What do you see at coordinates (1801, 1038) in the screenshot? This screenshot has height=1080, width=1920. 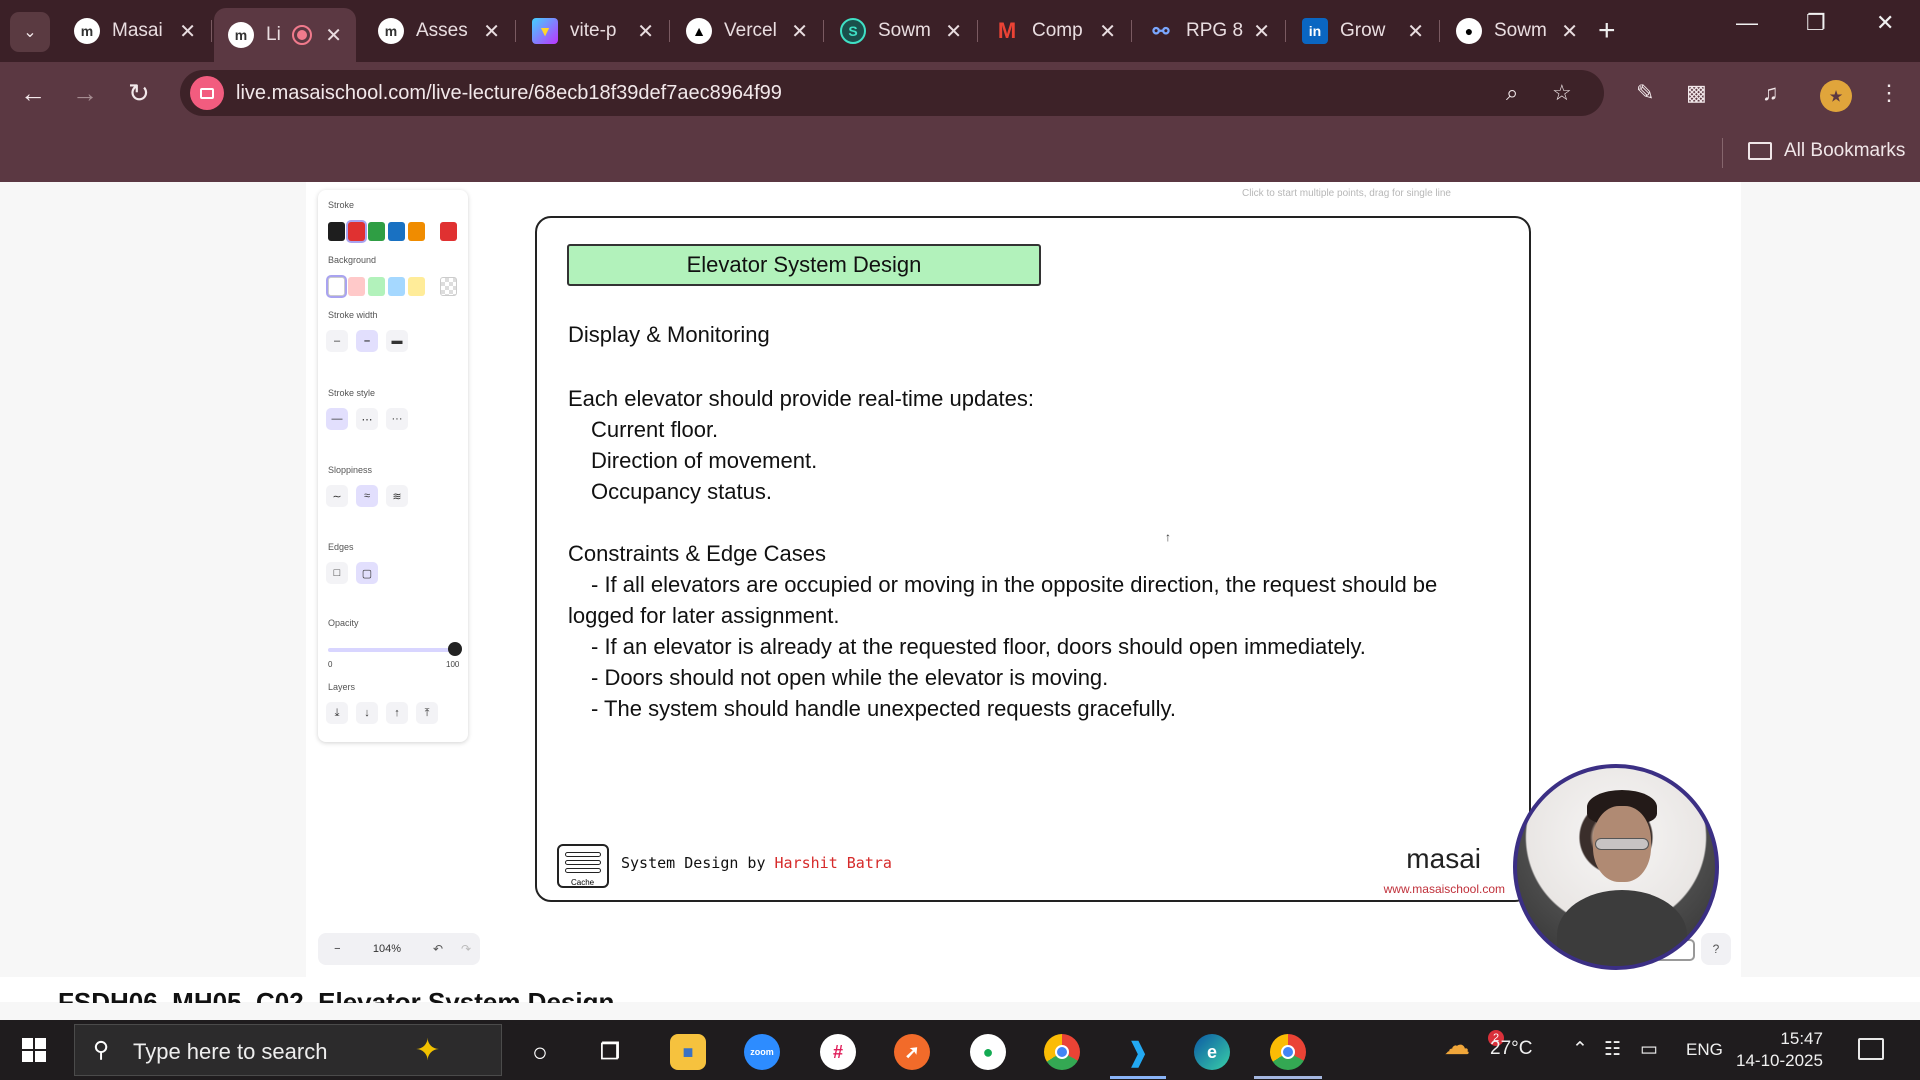 I see `clock-time: 15:47` at bounding box center [1801, 1038].